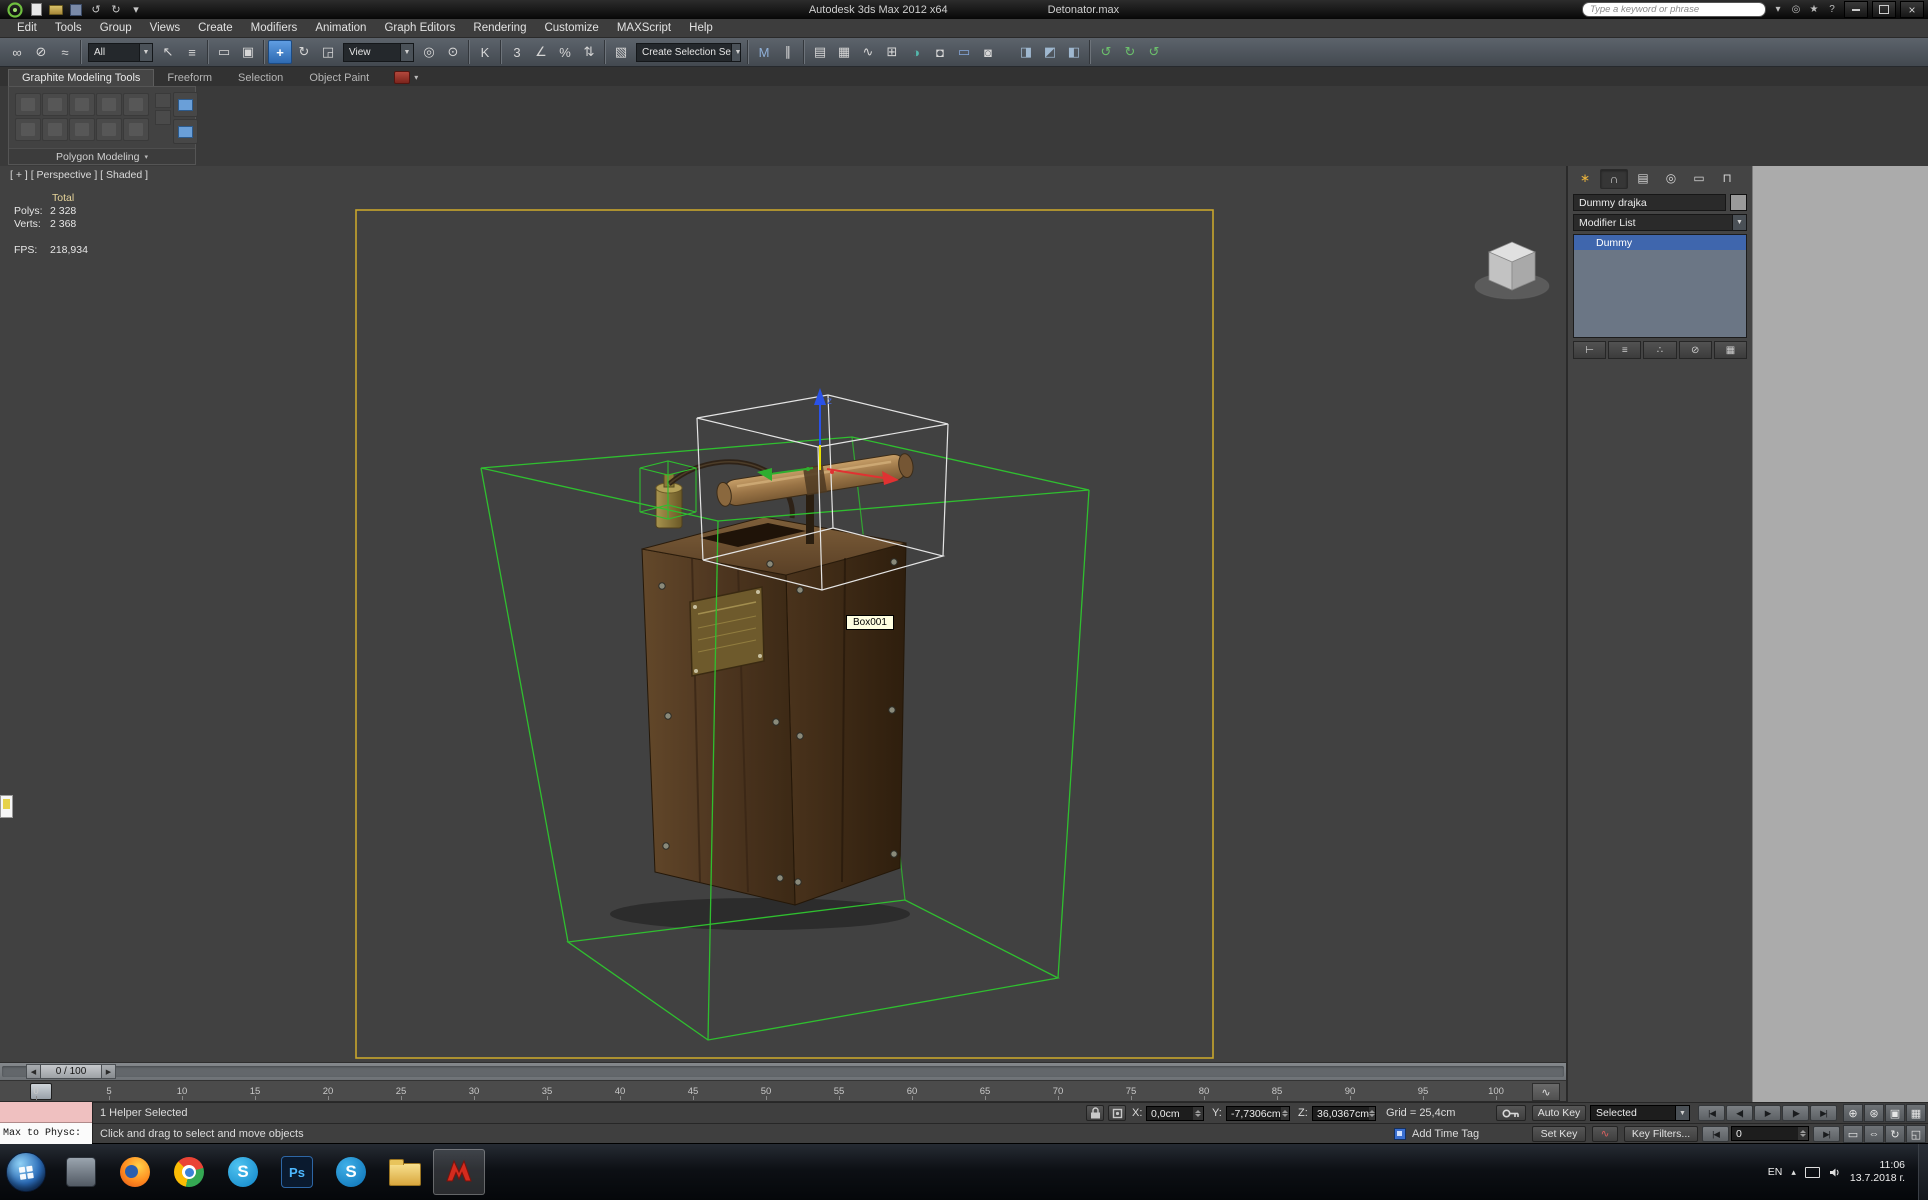  What do you see at coordinates (33, 1071) in the screenshot?
I see `time-slider-prev-arrow: ◀` at bounding box center [33, 1071].